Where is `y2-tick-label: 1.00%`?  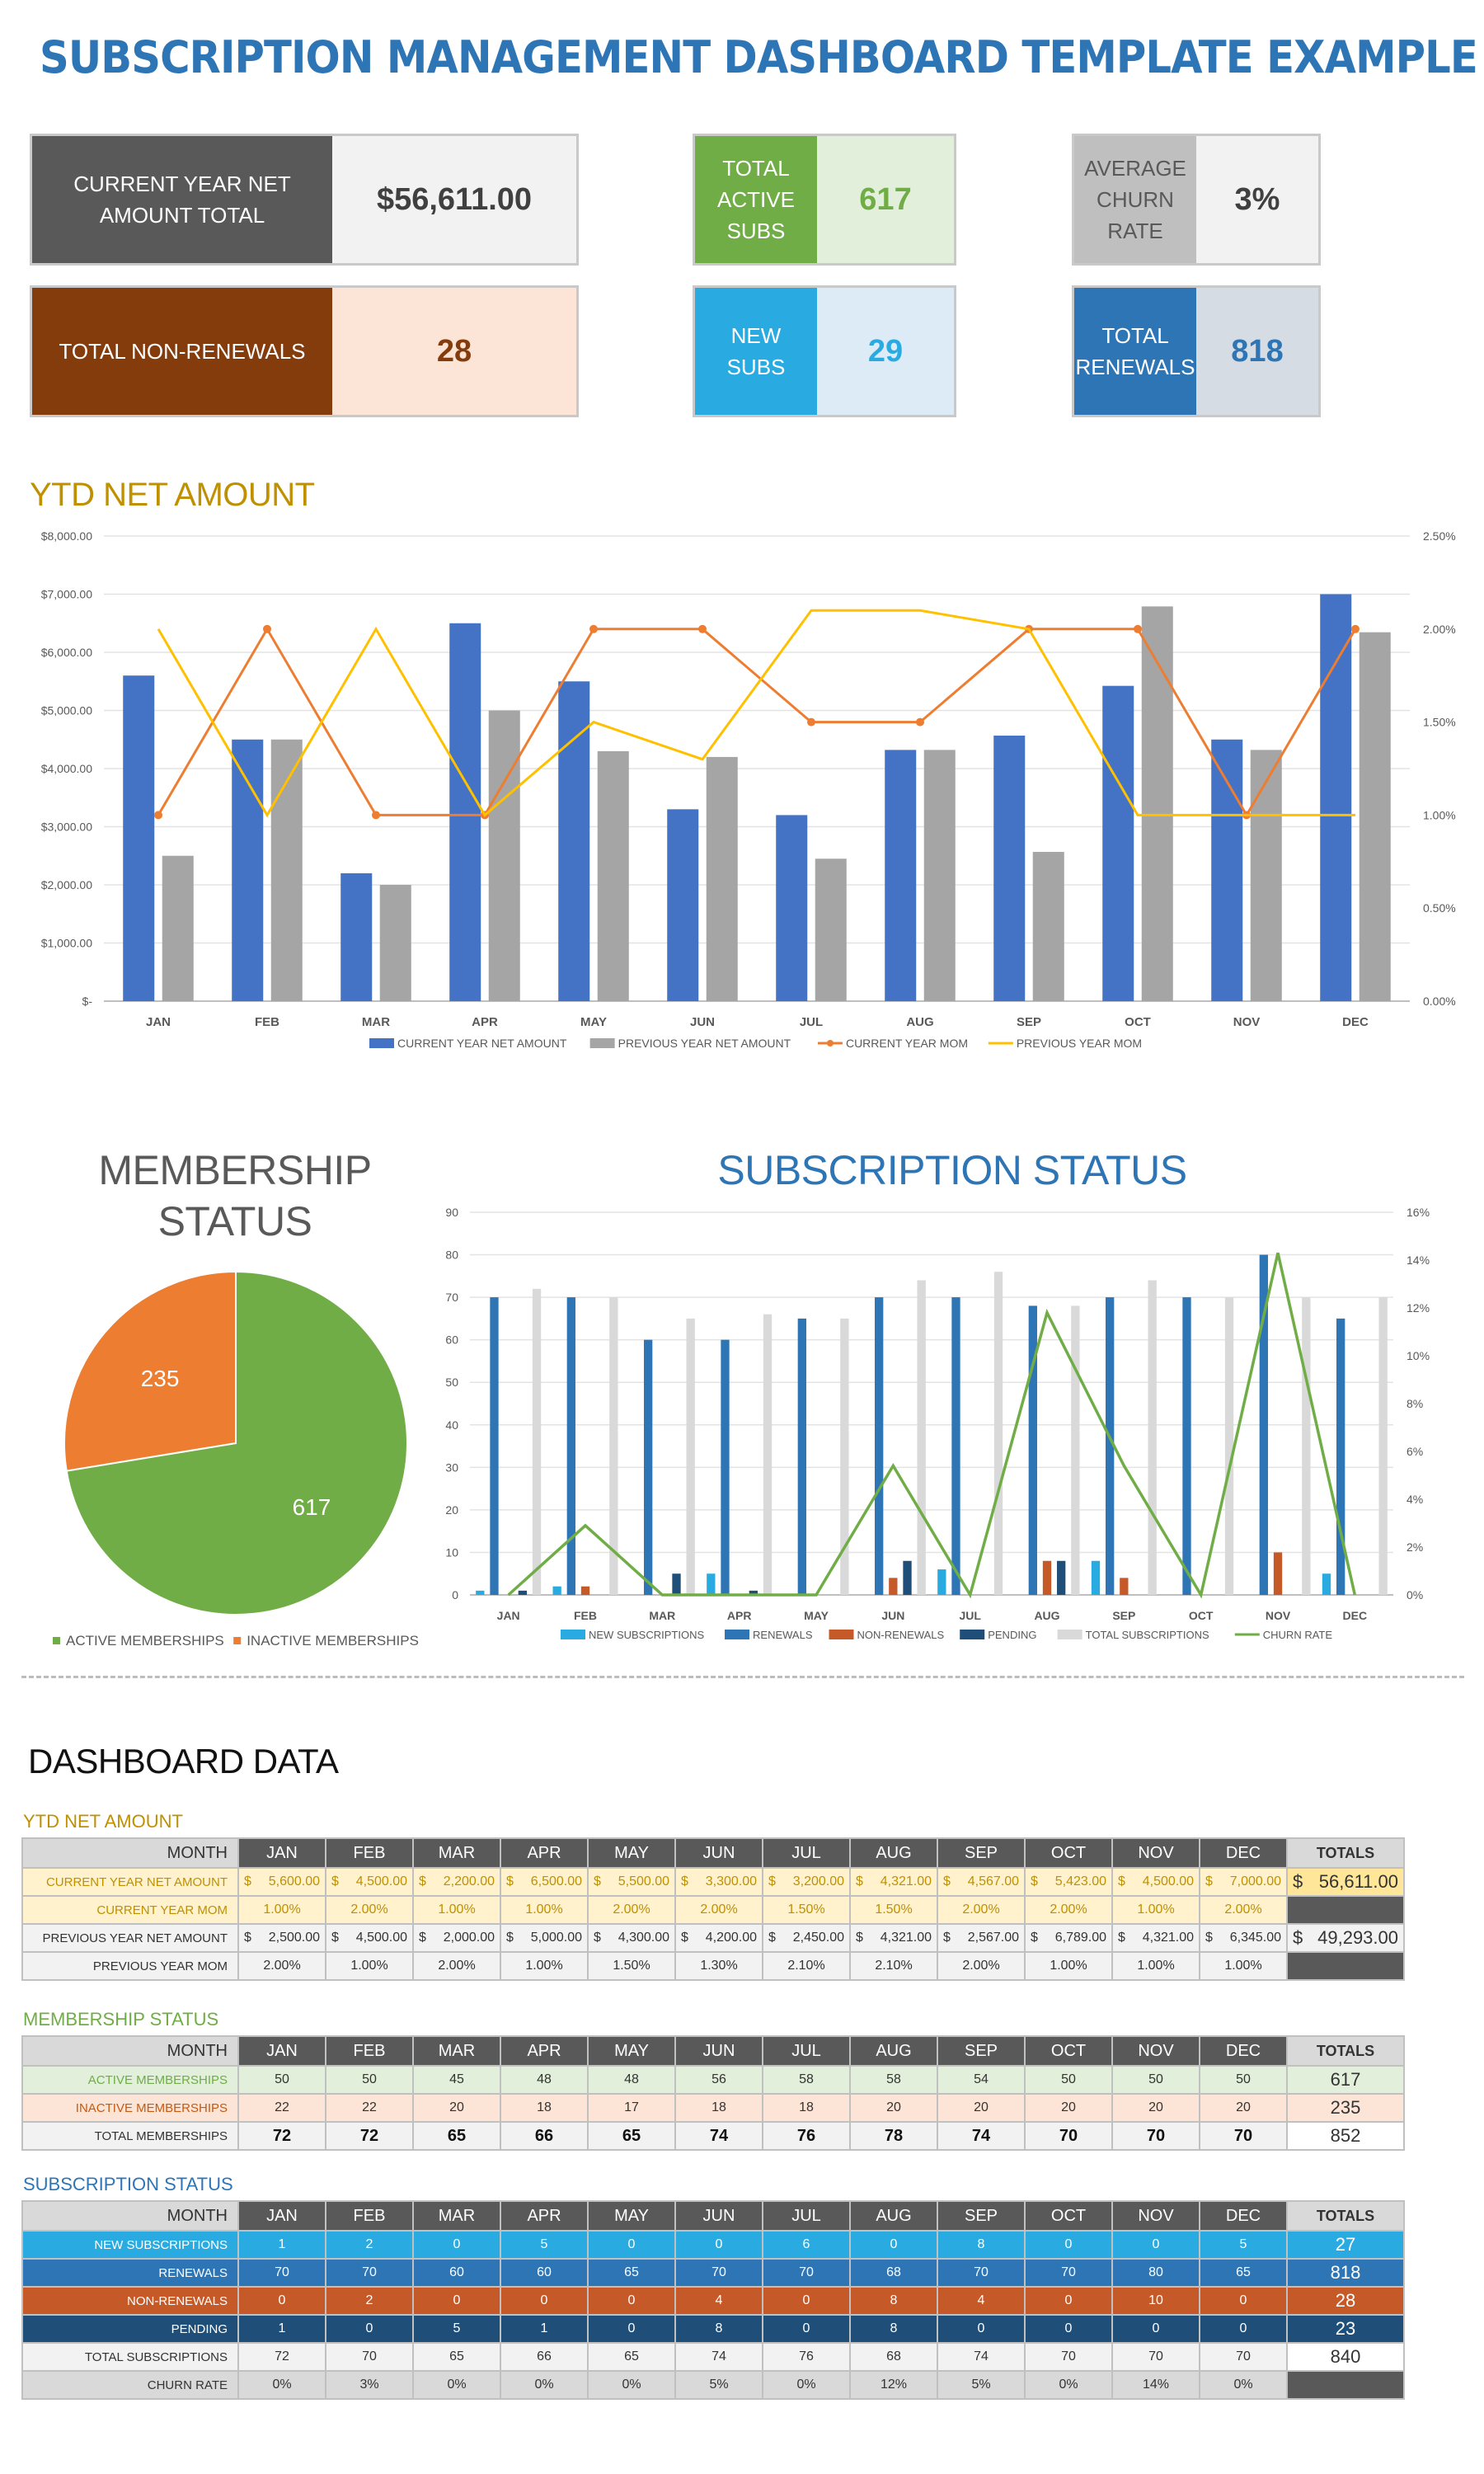 y2-tick-label: 1.00% is located at coordinates (1439, 814).